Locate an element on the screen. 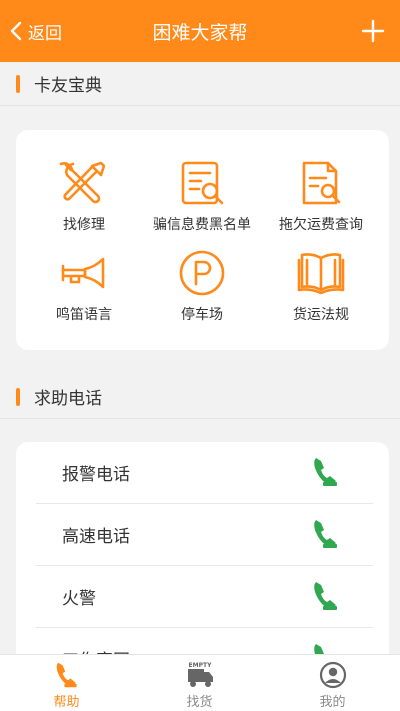  grid-item-label: 鸣笛语言 is located at coordinates (84, 315).